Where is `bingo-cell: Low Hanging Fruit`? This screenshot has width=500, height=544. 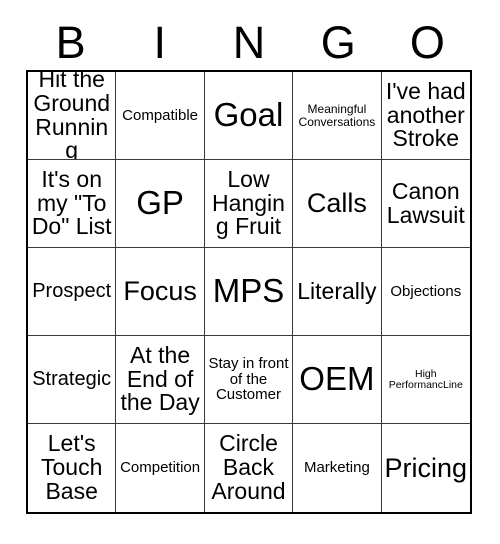
bingo-cell: Low Hanging Fruit is located at coordinates (249, 204).